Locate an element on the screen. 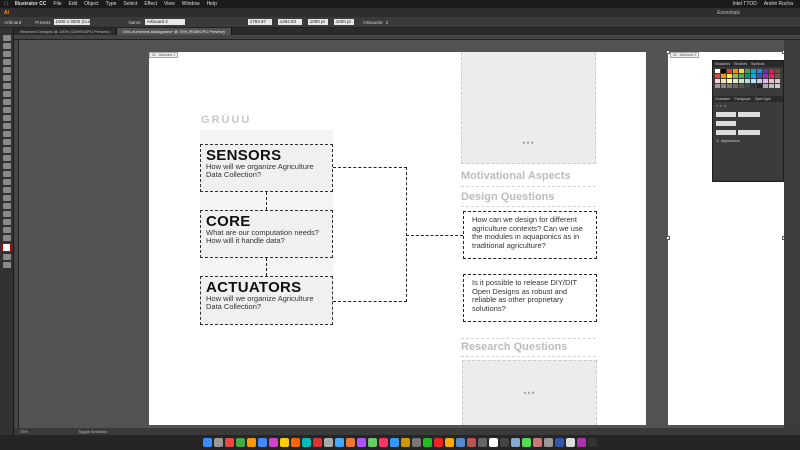 The width and height of the screenshot is (800, 450). symbol-sprayer-tool is located at coordinates (6, 198).